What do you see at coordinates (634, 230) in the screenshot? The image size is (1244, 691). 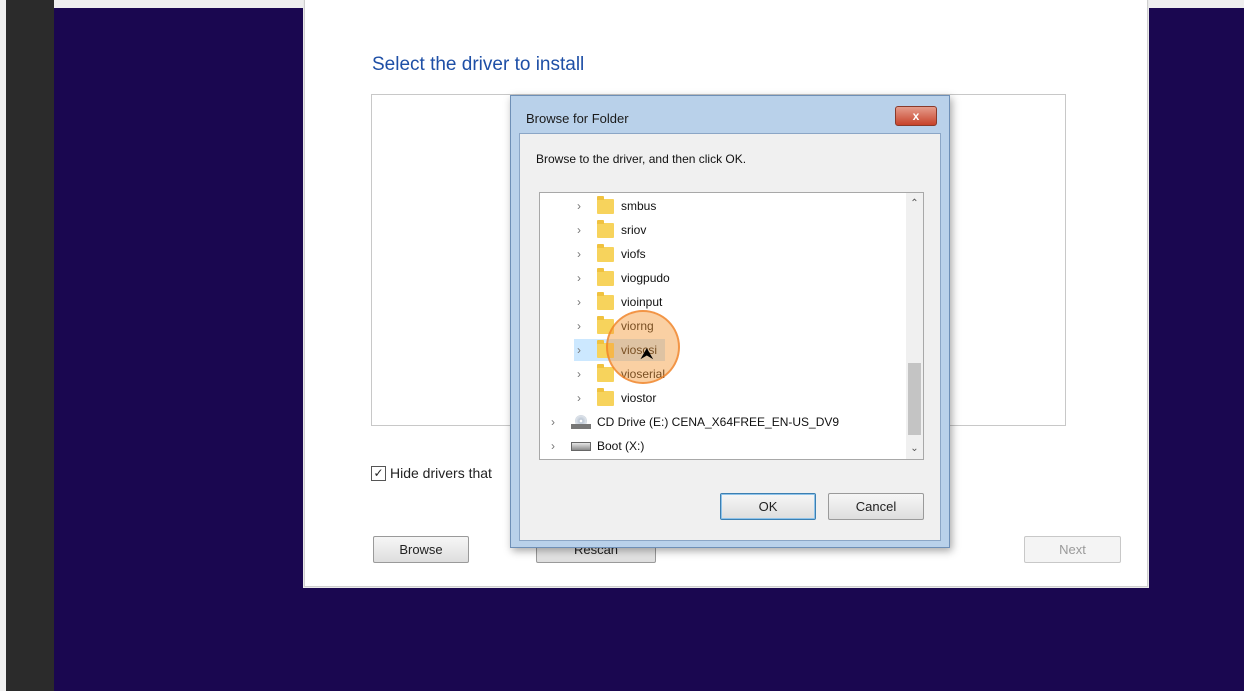 I see `tree-item-label: sriov` at bounding box center [634, 230].